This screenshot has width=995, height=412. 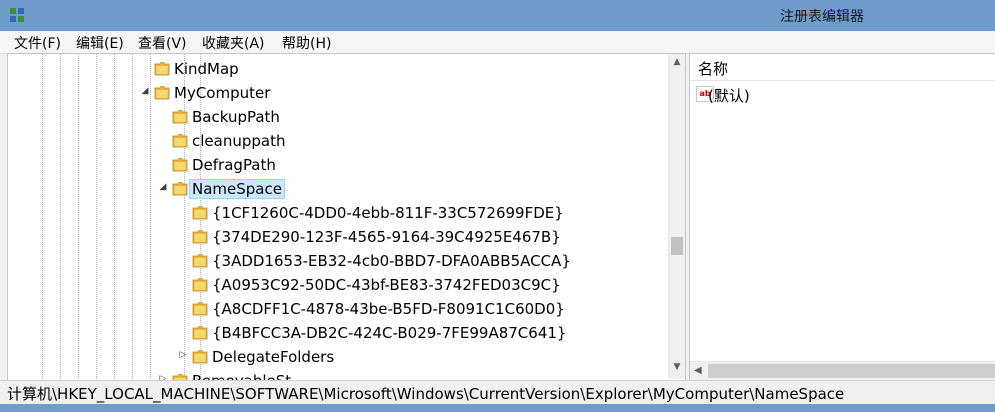 What do you see at coordinates (713, 69) in the screenshot?
I see `column-header-label: 名称` at bounding box center [713, 69].